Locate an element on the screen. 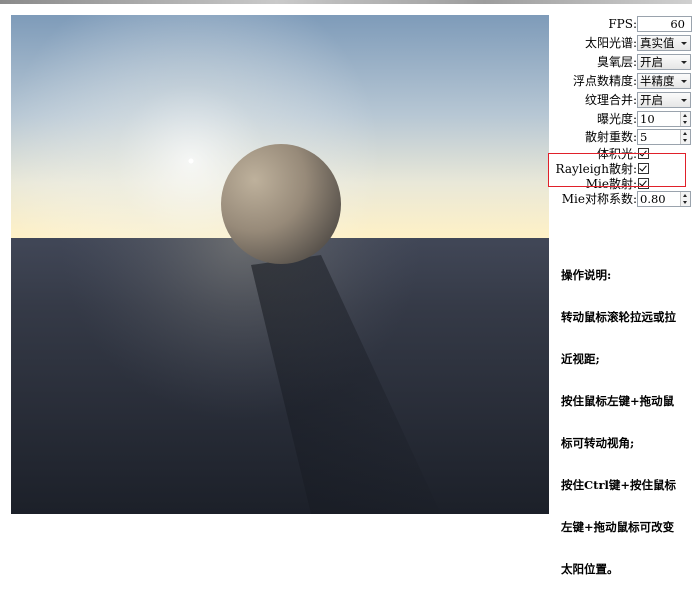  solar-spectrum-select: 真实值 is located at coordinates (664, 43).